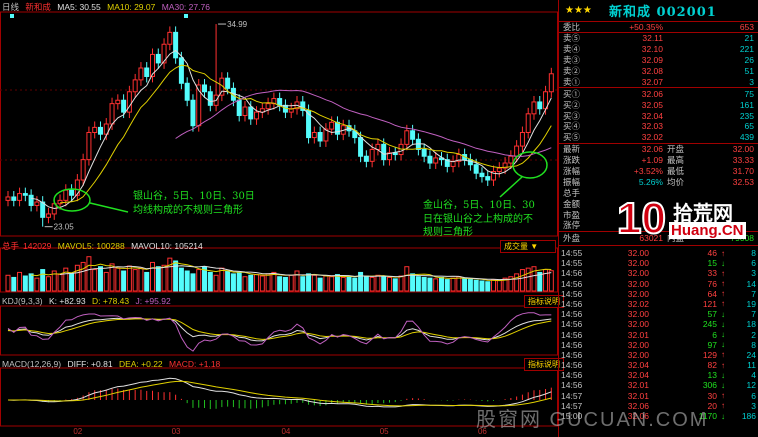 Image resolution: width=758 pixels, height=437 pixels. I want to click on trade-row: 14:56 32.00 64 ↑ 7, so click(658, 294).